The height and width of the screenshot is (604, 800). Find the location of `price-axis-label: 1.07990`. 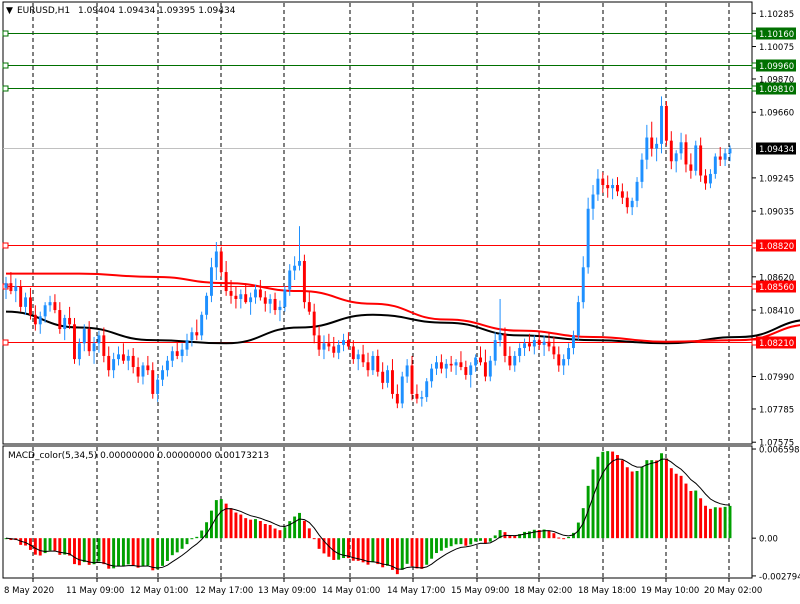

price-axis-label: 1.07990 is located at coordinates (776, 378).